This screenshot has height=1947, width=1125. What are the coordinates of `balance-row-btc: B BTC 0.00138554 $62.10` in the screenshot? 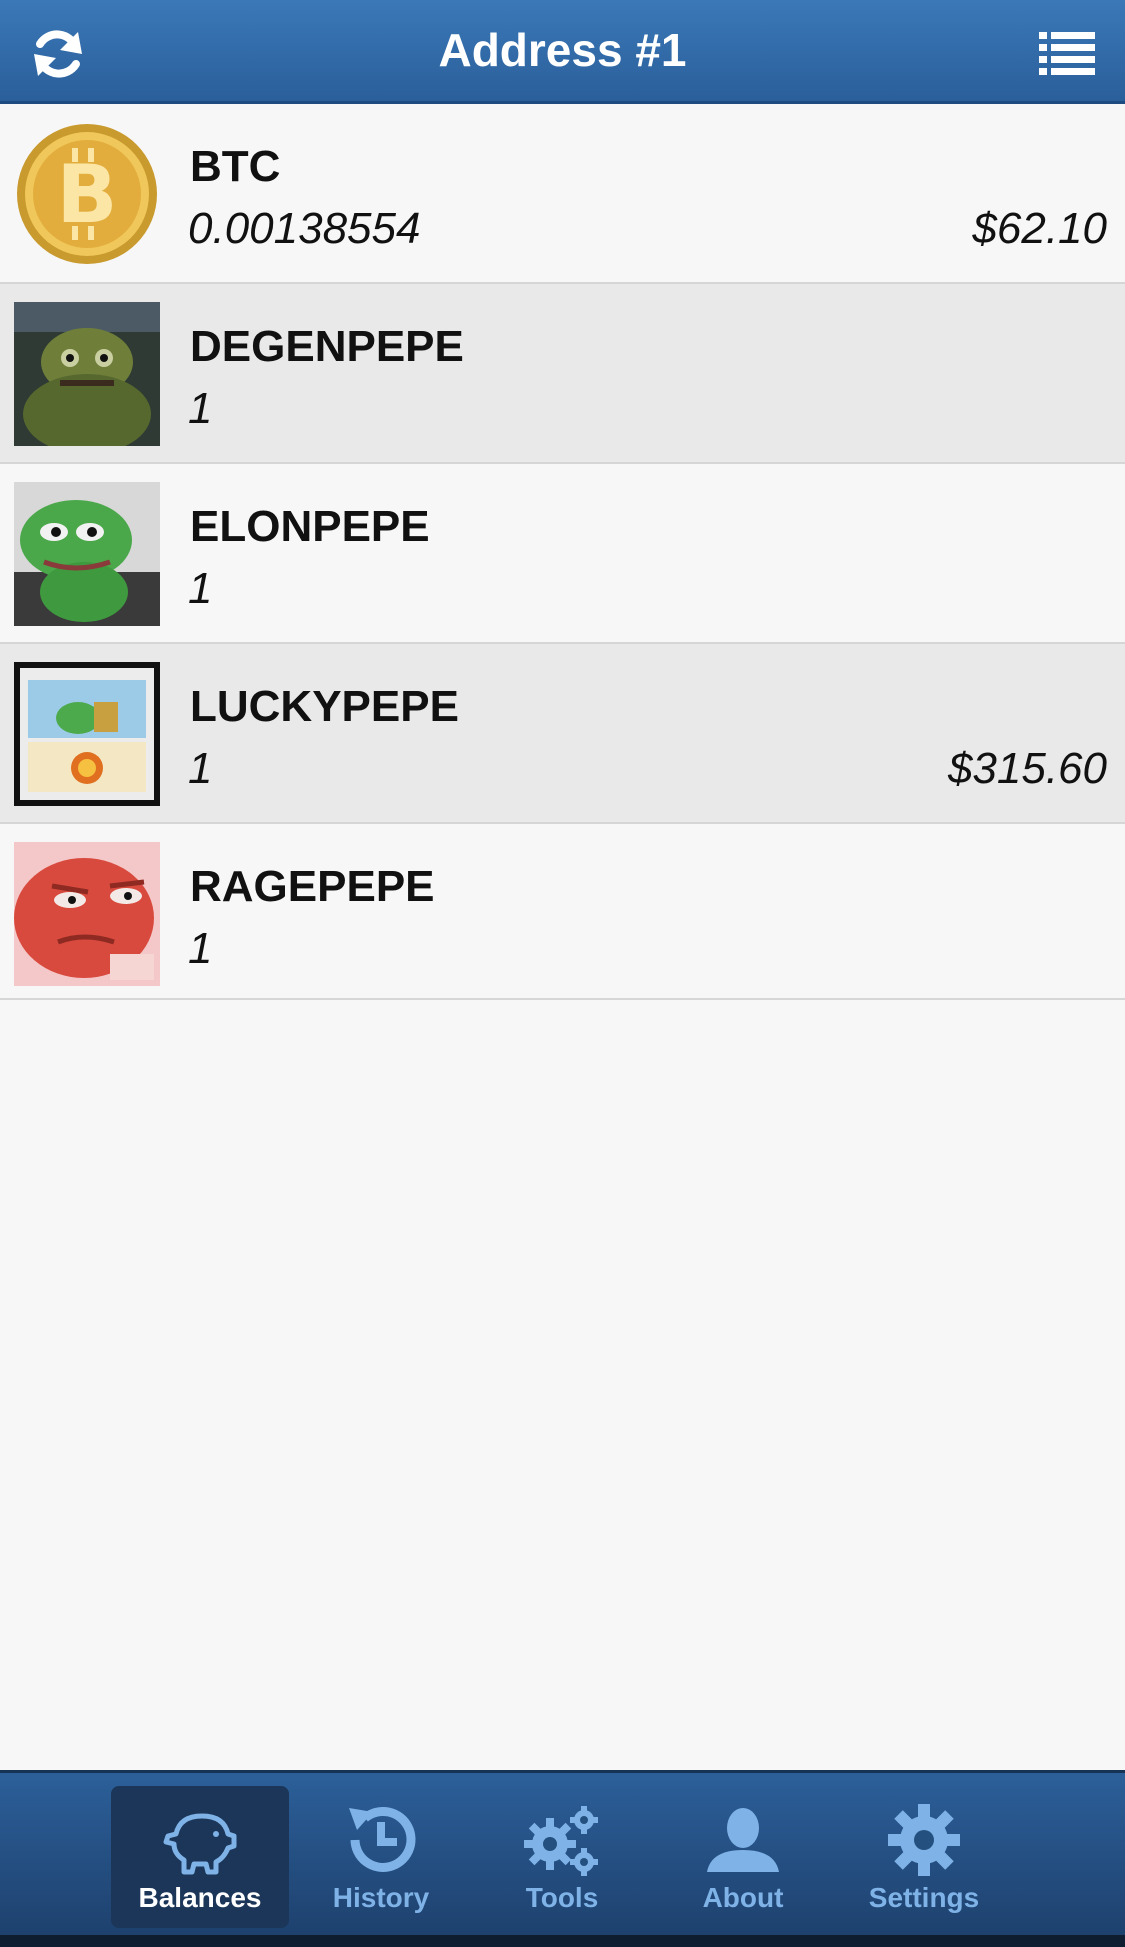 It's located at (562, 194).